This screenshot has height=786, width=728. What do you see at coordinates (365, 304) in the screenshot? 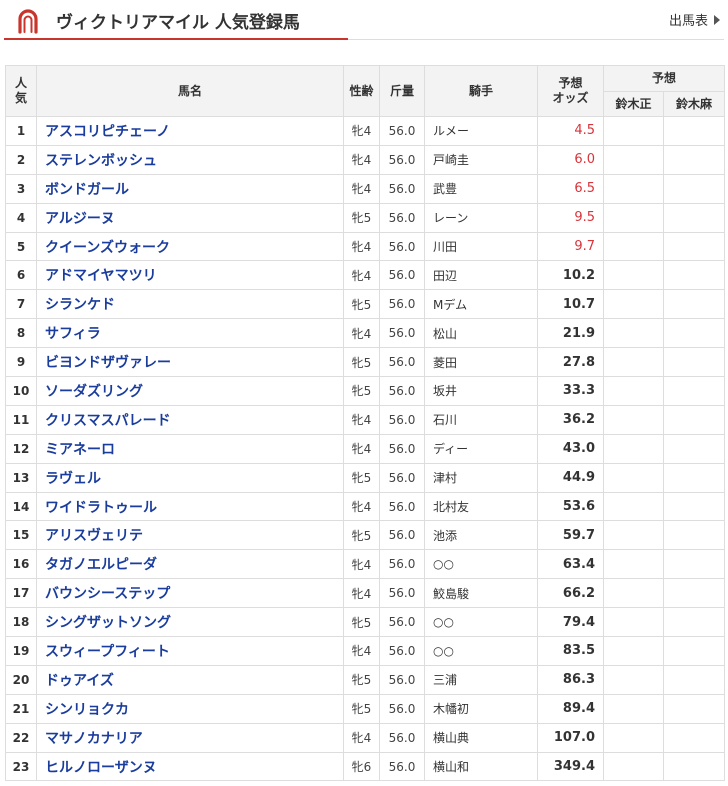
I see `table-row: 7 シランケド 牝5 56.0 Mデム 10.7` at bounding box center [365, 304].